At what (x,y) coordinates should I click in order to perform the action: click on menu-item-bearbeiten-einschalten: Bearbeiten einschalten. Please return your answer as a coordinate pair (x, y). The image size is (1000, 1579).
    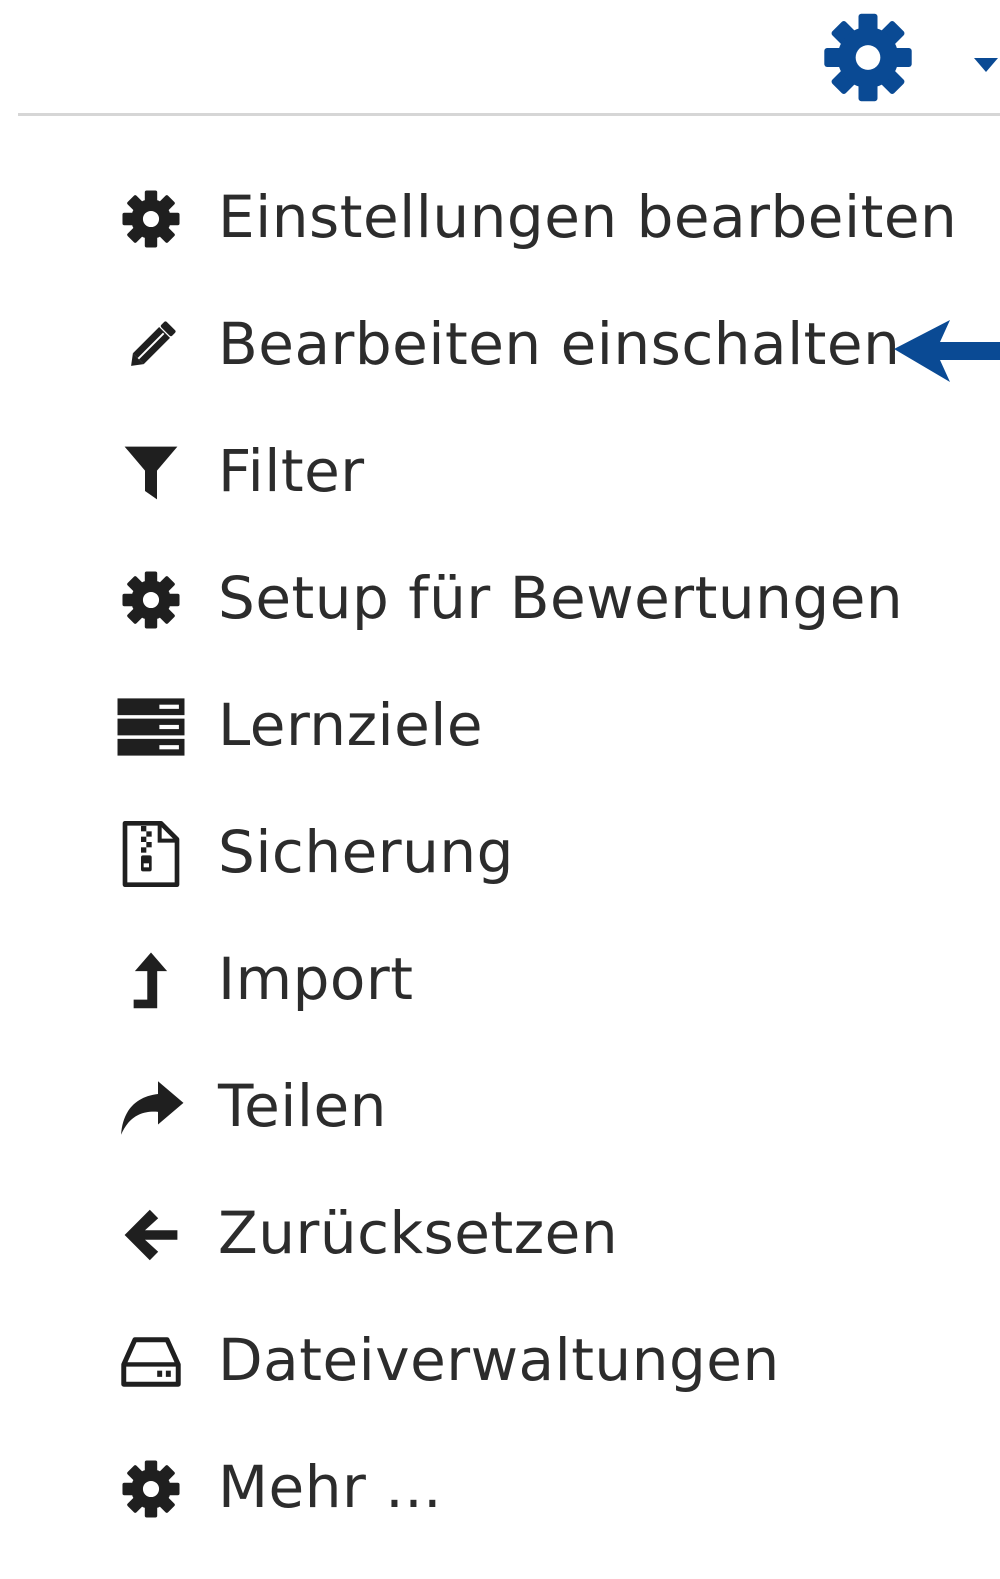
    Looking at the image, I should click on (500, 345).